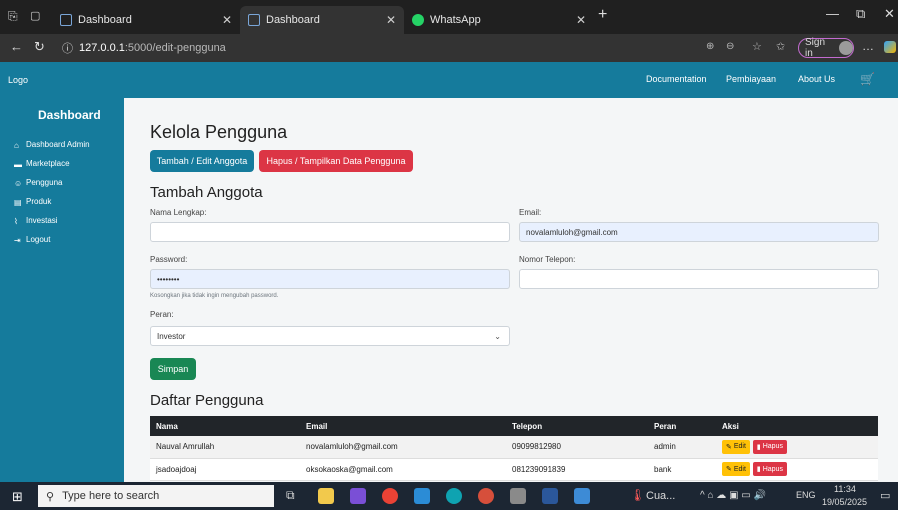 The image size is (898, 510). I want to click on logo: Logo, so click(18, 80).